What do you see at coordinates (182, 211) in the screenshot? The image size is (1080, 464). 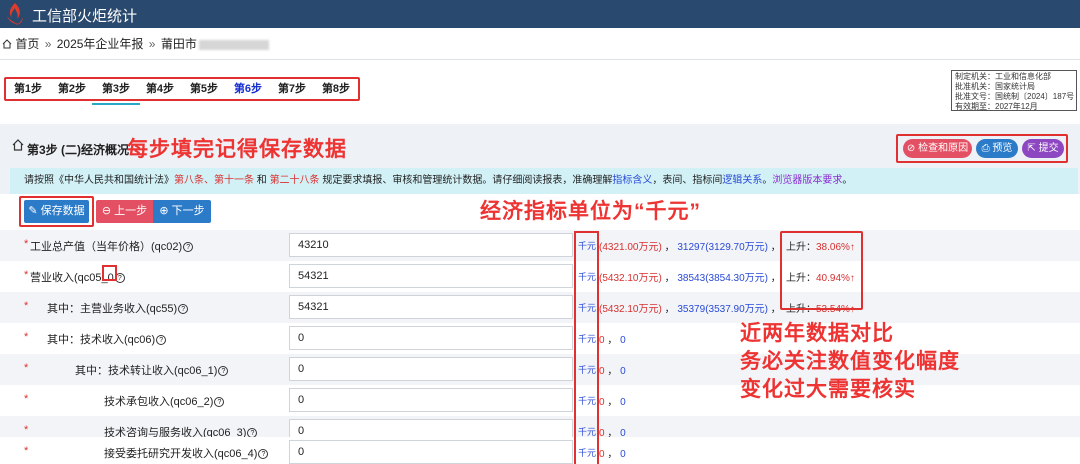 I see `next-step-button: ⊕ 下一步` at bounding box center [182, 211].